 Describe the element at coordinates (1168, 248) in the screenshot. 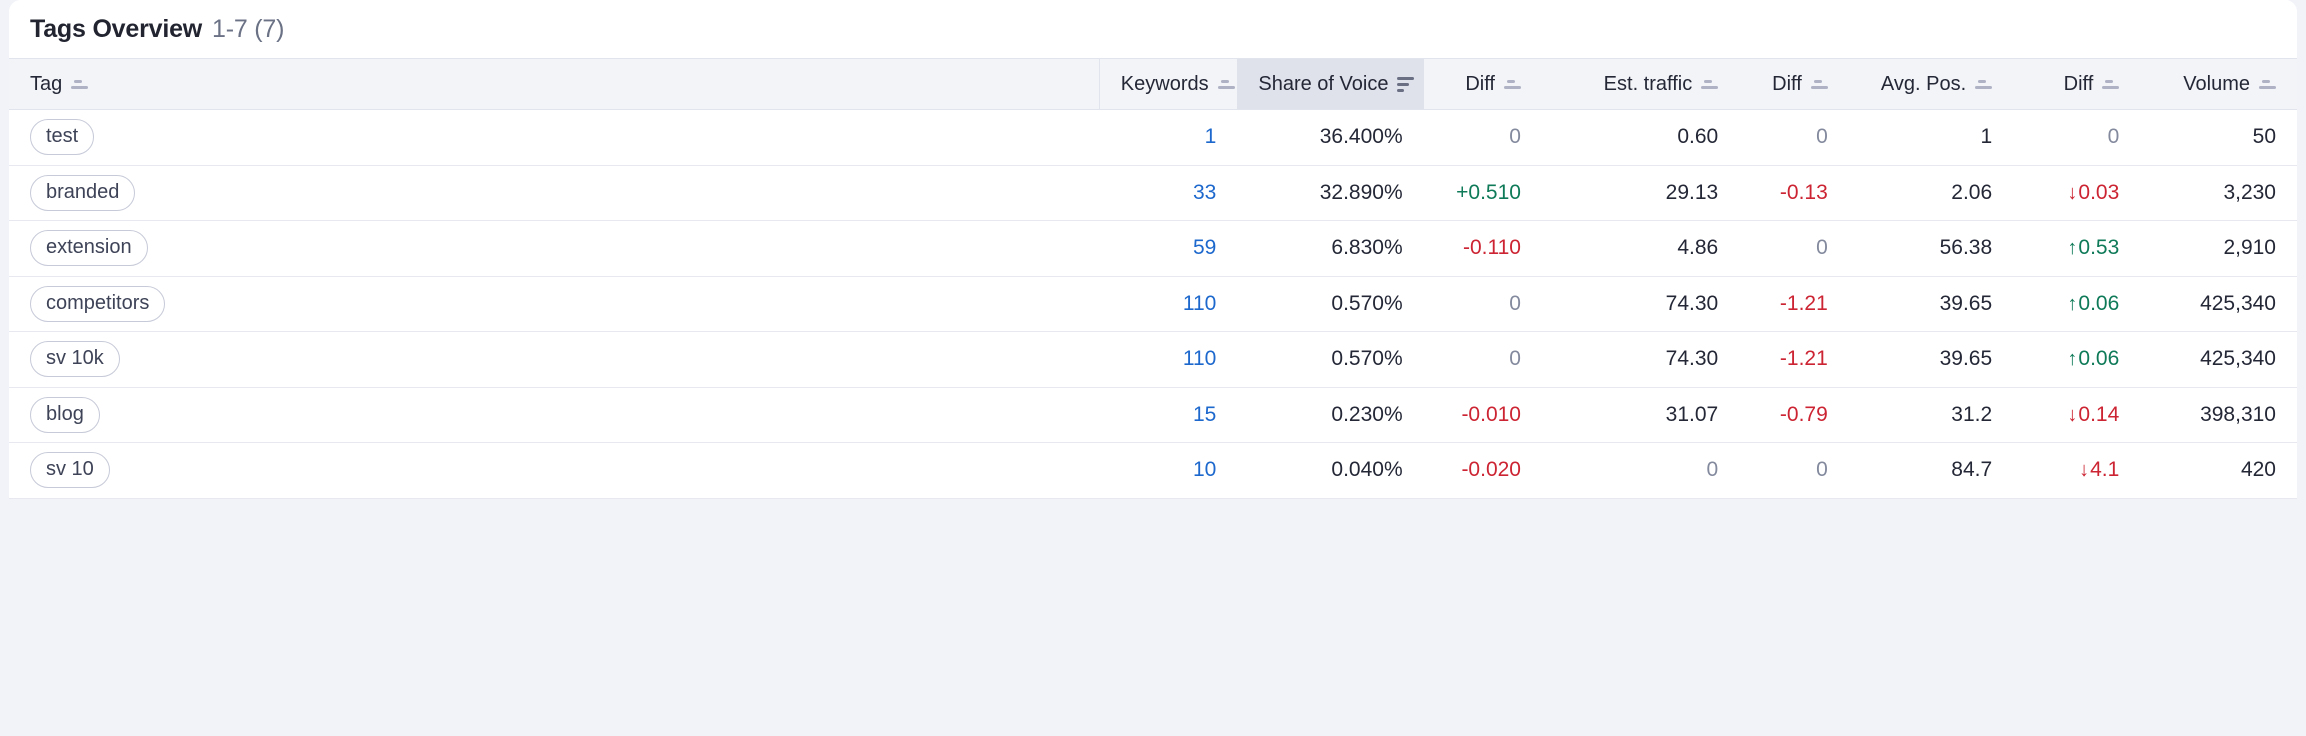

I see `cell-keywords: 59` at that location.